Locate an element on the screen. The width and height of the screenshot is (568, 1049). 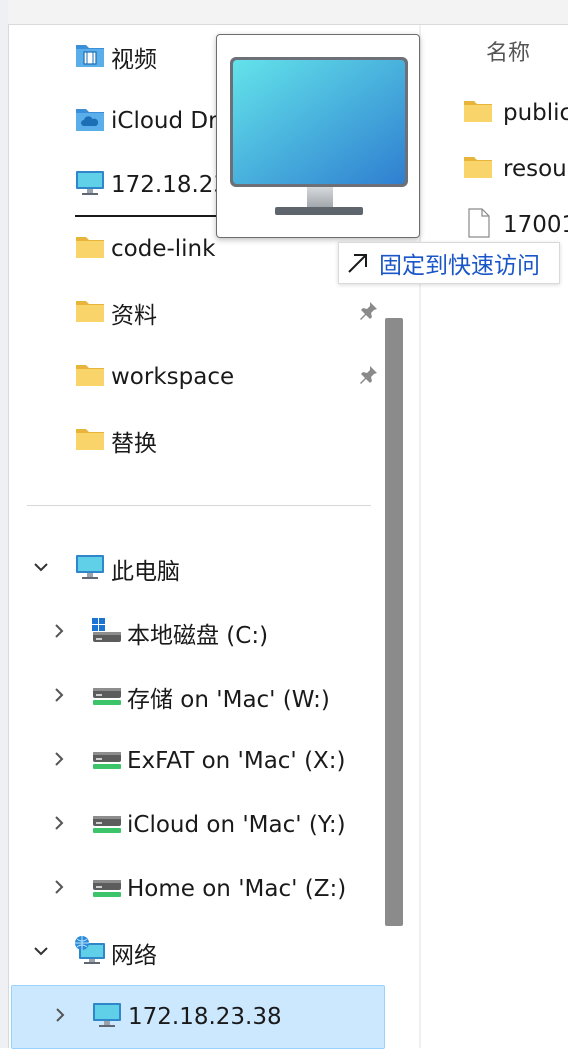
nav-item-label: Home on 'Mac' (Z:) is located at coordinates (237, 889).